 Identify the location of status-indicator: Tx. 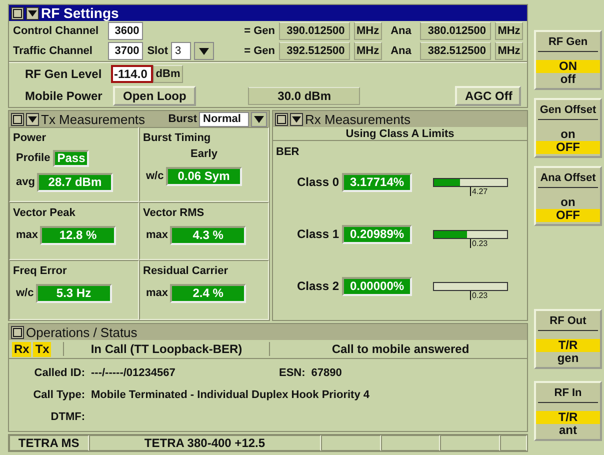
(42, 349).